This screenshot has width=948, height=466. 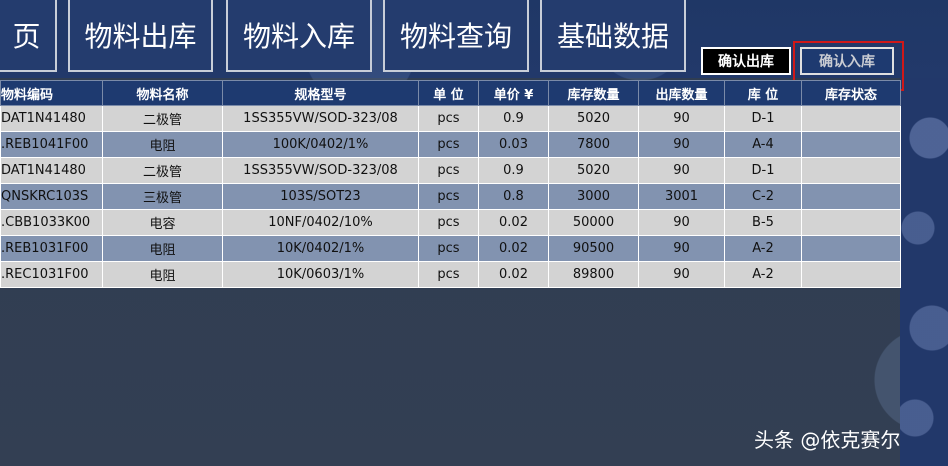 I want to click on cell-stock-qty: 3000, so click(x=593, y=196).